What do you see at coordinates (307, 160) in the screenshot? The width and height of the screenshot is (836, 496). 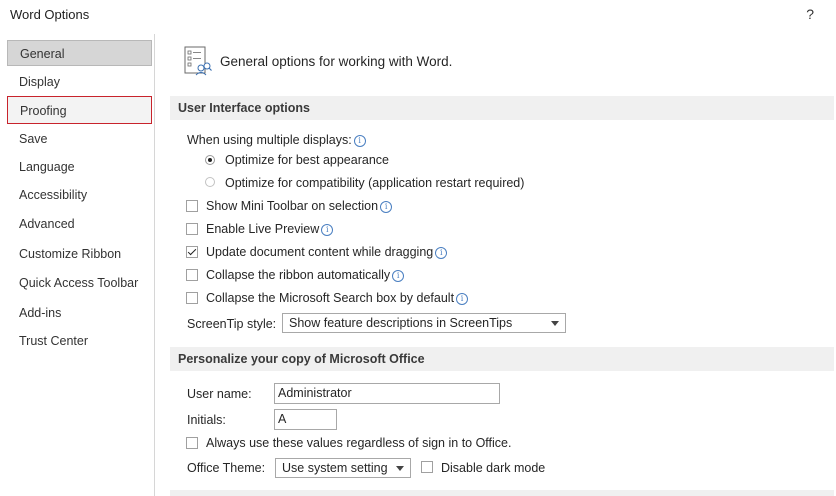 I see `radio-best-appearance-label: Optimize for best appearance` at bounding box center [307, 160].